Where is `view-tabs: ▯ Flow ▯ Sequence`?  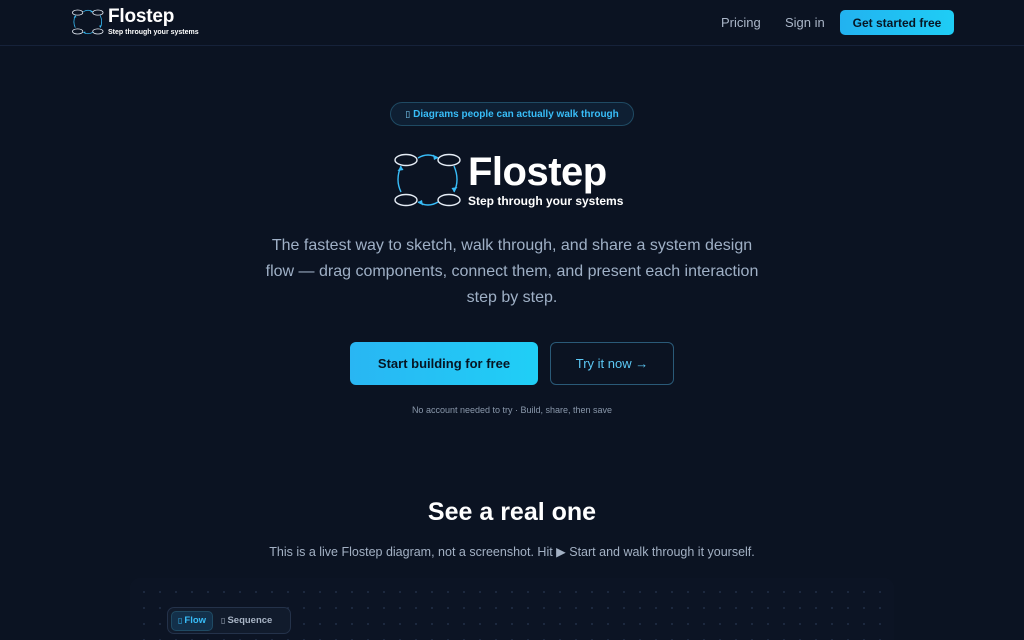 view-tabs: ▯ Flow ▯ Sequence is located at coordinates (229, 620).